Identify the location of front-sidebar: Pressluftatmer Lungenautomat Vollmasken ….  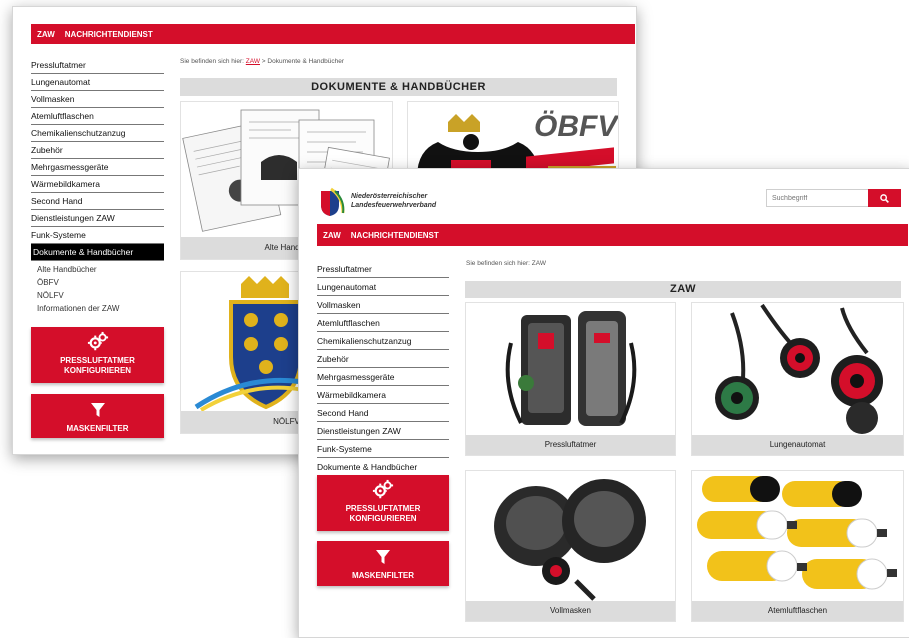
(383, 367).